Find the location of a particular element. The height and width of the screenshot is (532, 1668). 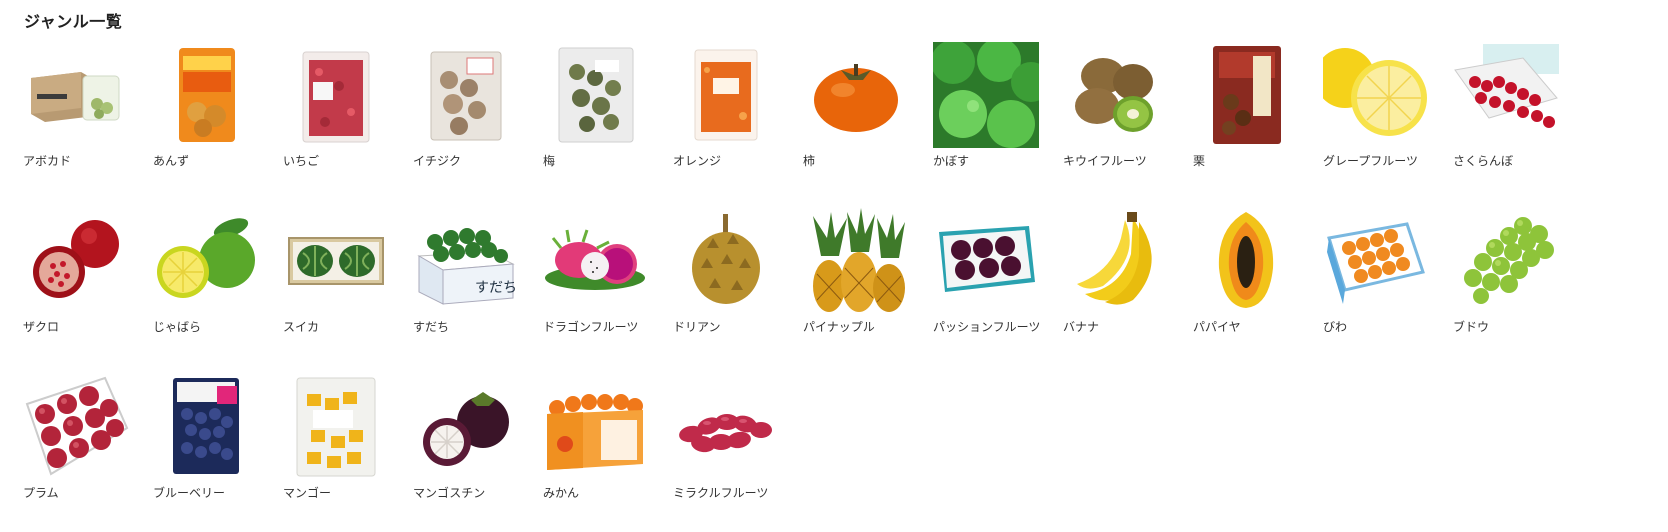

avocado-box-icon is located at coordinates (76, 95).